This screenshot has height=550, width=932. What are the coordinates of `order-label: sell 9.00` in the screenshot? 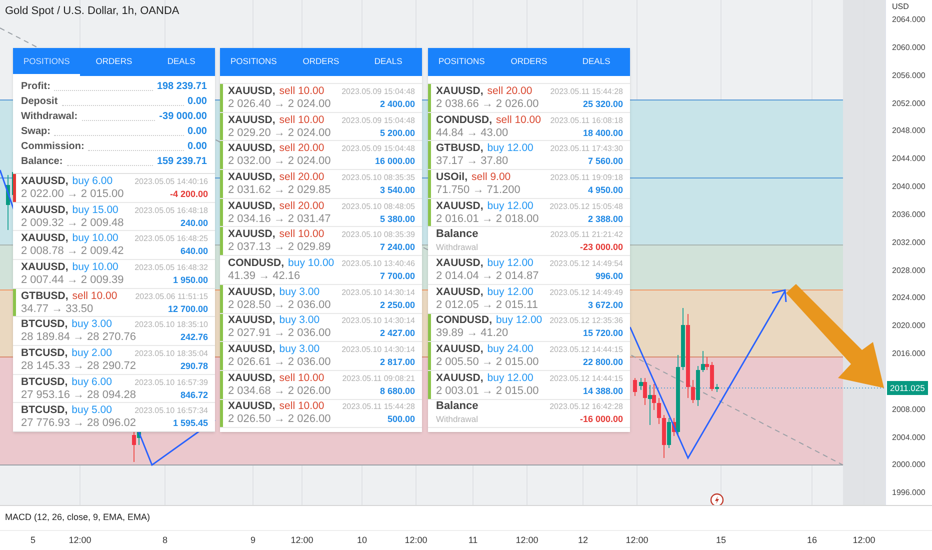 It's located at (491, 177).